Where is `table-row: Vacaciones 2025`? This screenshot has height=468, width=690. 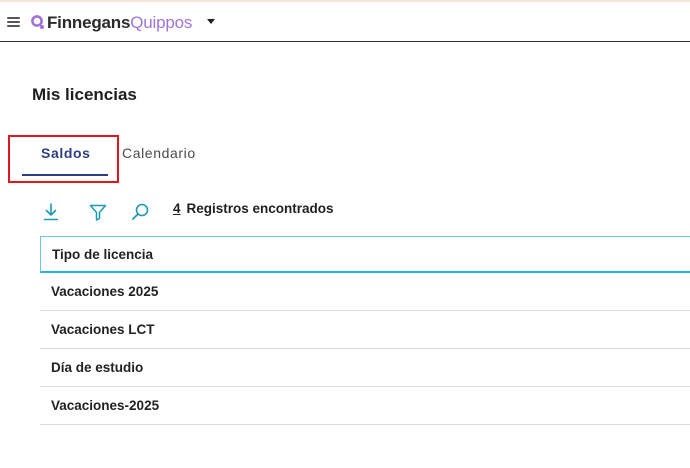 table-row: Vacaciones 2025 is located at coordinates (365, 292).